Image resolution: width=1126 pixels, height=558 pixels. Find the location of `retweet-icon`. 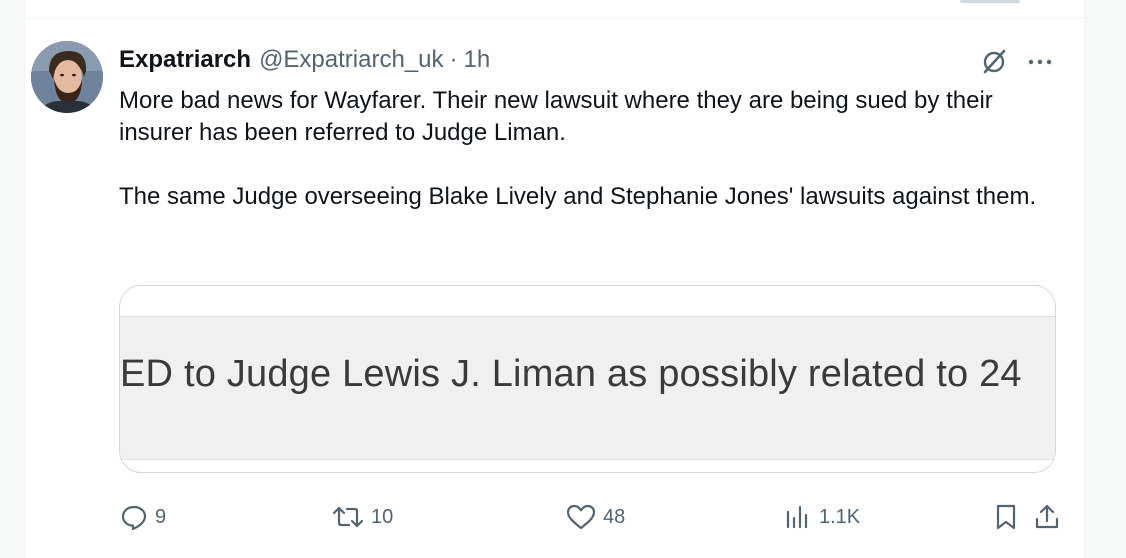

retweet-icon is located at coordinates (348, 517).